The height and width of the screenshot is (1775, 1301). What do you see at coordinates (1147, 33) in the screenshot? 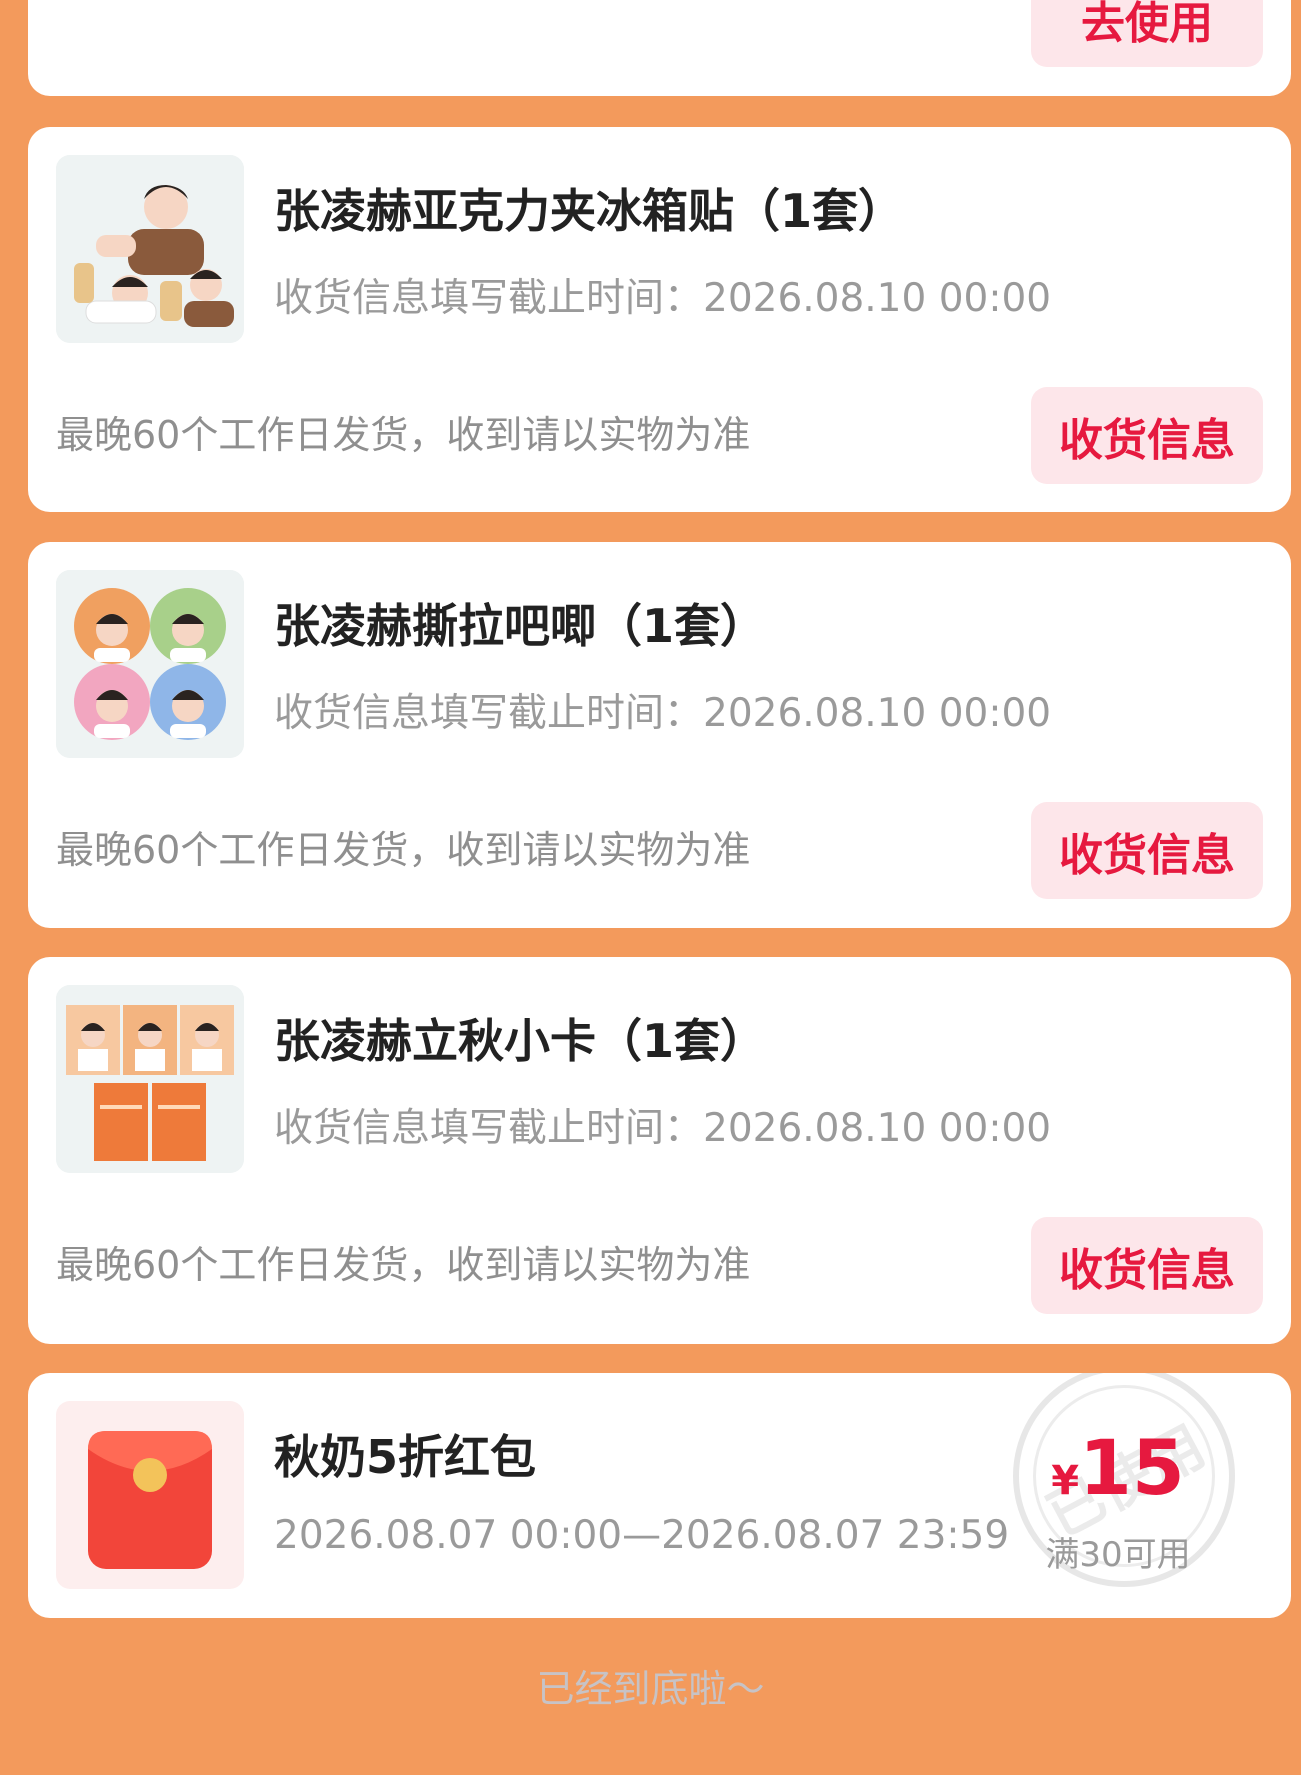
I see `use-button: 去使用` at bounding box center [1147, 33].